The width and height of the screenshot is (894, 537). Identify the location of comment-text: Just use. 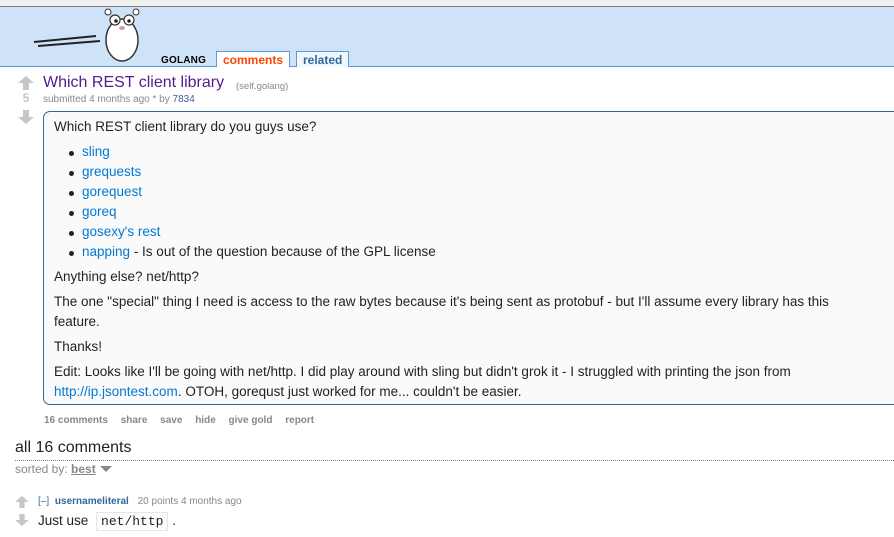
(63, 520).